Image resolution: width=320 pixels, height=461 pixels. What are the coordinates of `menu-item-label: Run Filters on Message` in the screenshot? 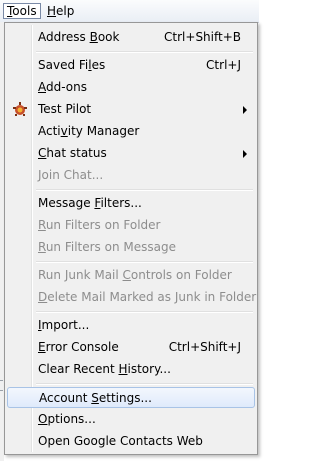 It's located at (107, 247).